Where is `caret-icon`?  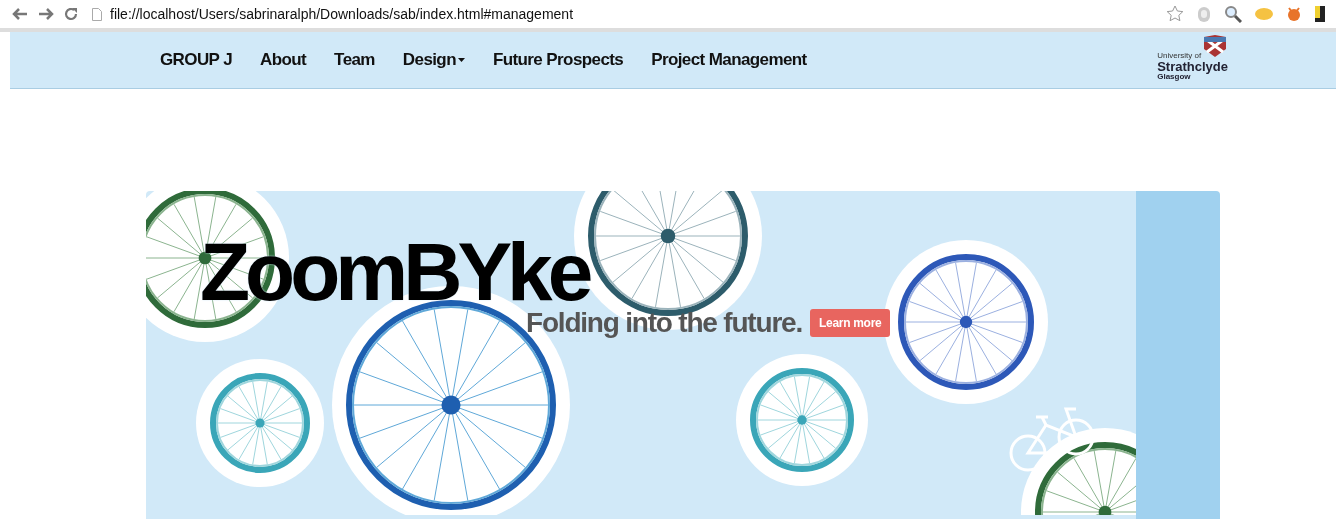
caret-icon is located at coordinates (461, 60).